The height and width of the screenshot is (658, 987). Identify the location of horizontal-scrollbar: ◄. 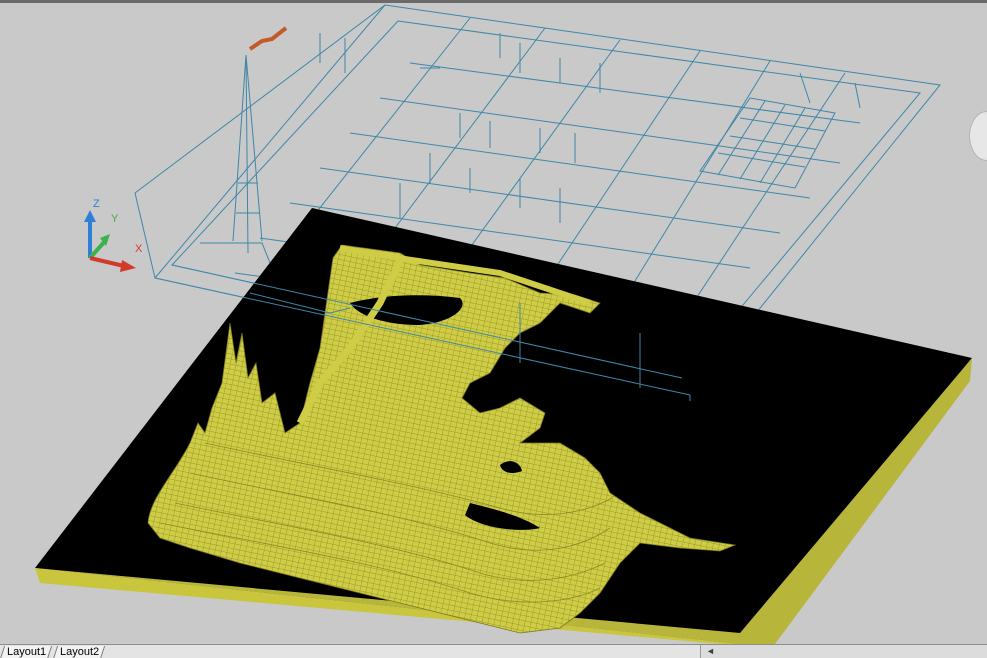
(843, 651).